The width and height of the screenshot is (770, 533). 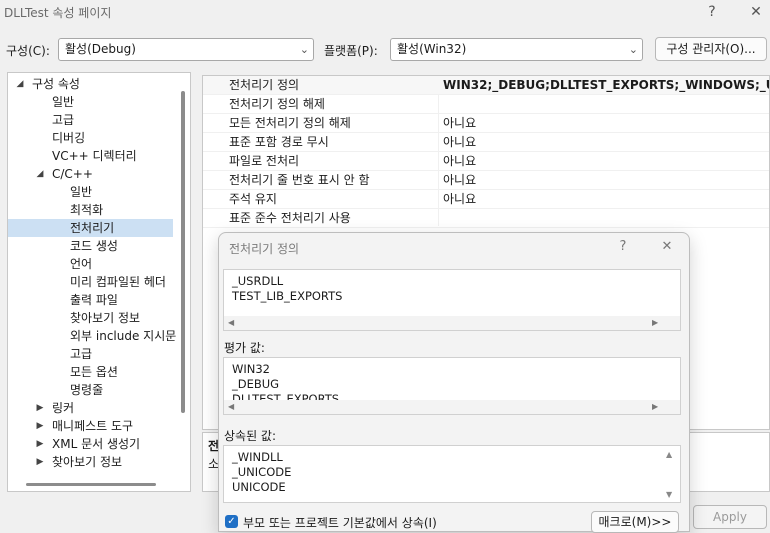 What do you see at coordinates (258, 281) in the screenshot?
I see `edit-line: _USRDLL` at bounding box center [258, 281].